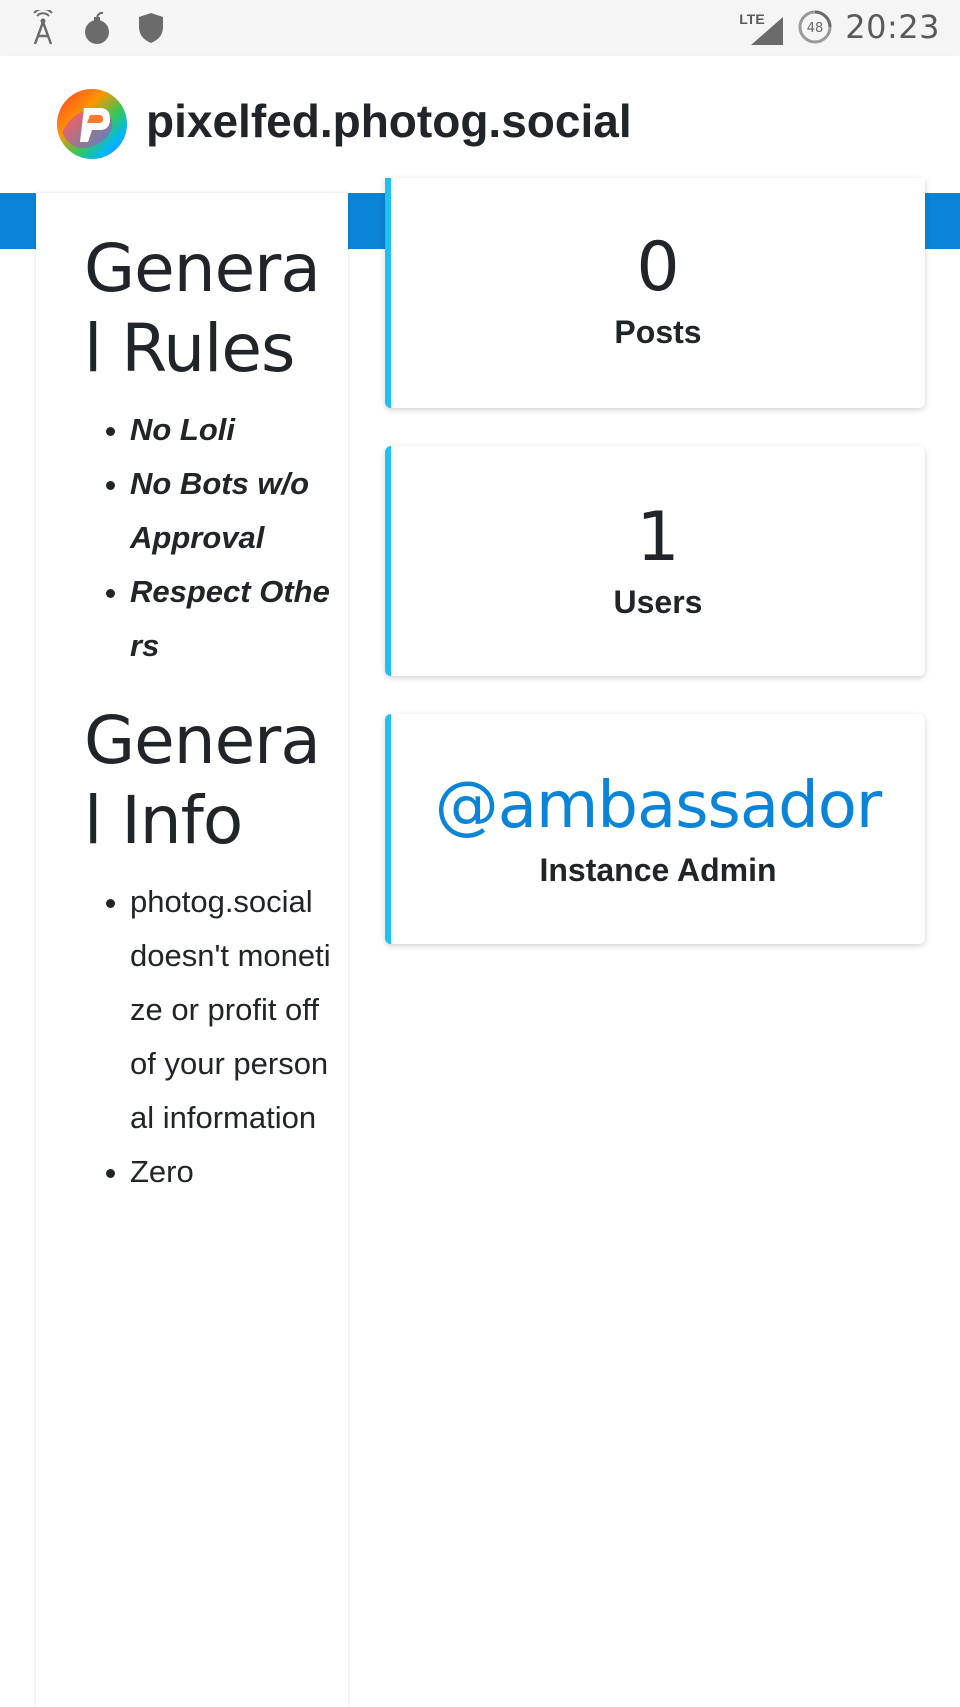  What do you see at coordinates (762, 27) in the screenshot?
I see `cell-signal-icon: LTE` at bounding box center [762, 27].